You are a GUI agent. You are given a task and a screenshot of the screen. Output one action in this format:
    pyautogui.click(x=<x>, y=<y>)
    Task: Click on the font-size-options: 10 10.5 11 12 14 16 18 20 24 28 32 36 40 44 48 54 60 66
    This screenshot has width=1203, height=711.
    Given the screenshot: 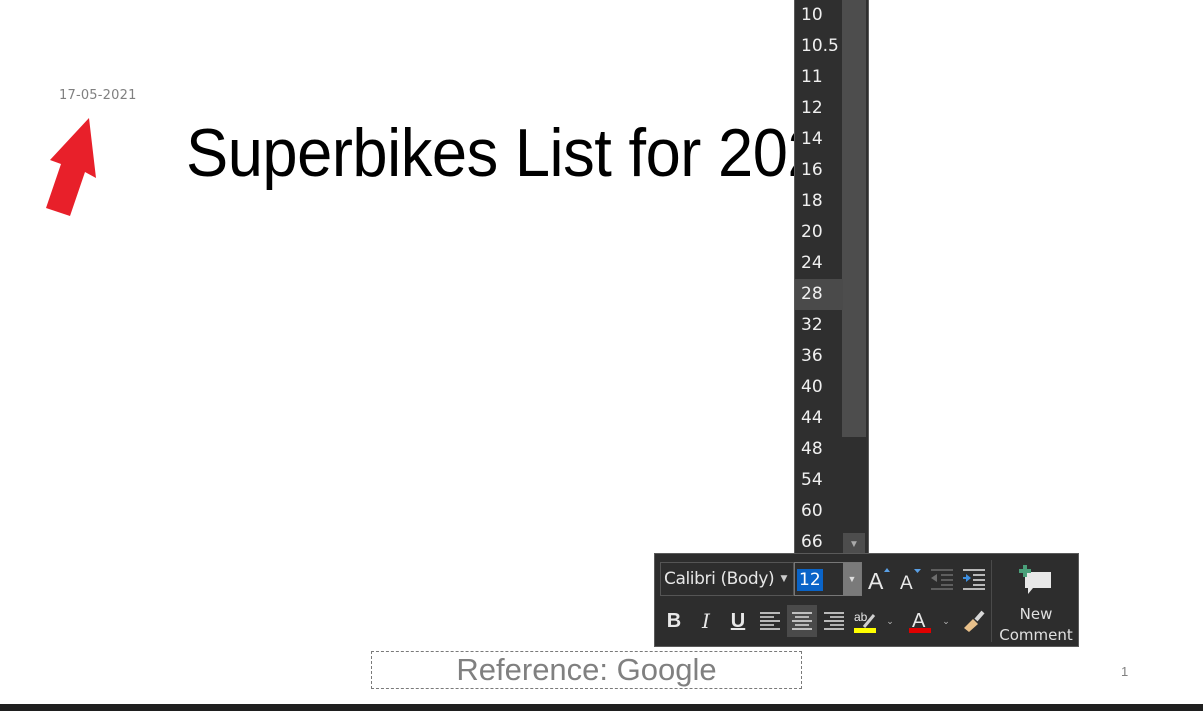 What is the action you would take?
    pyautogui.click(x=819, y=279)
    